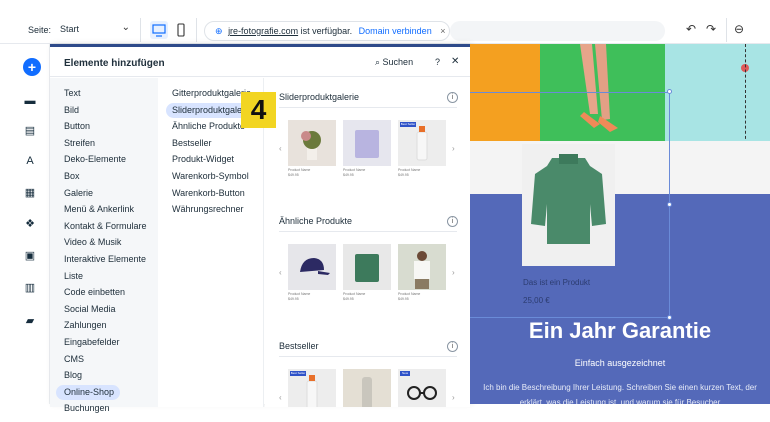 This screenshot has height=422, width=770. I want to click on category-item: Menü & Ankerlink, so click(95, 209).